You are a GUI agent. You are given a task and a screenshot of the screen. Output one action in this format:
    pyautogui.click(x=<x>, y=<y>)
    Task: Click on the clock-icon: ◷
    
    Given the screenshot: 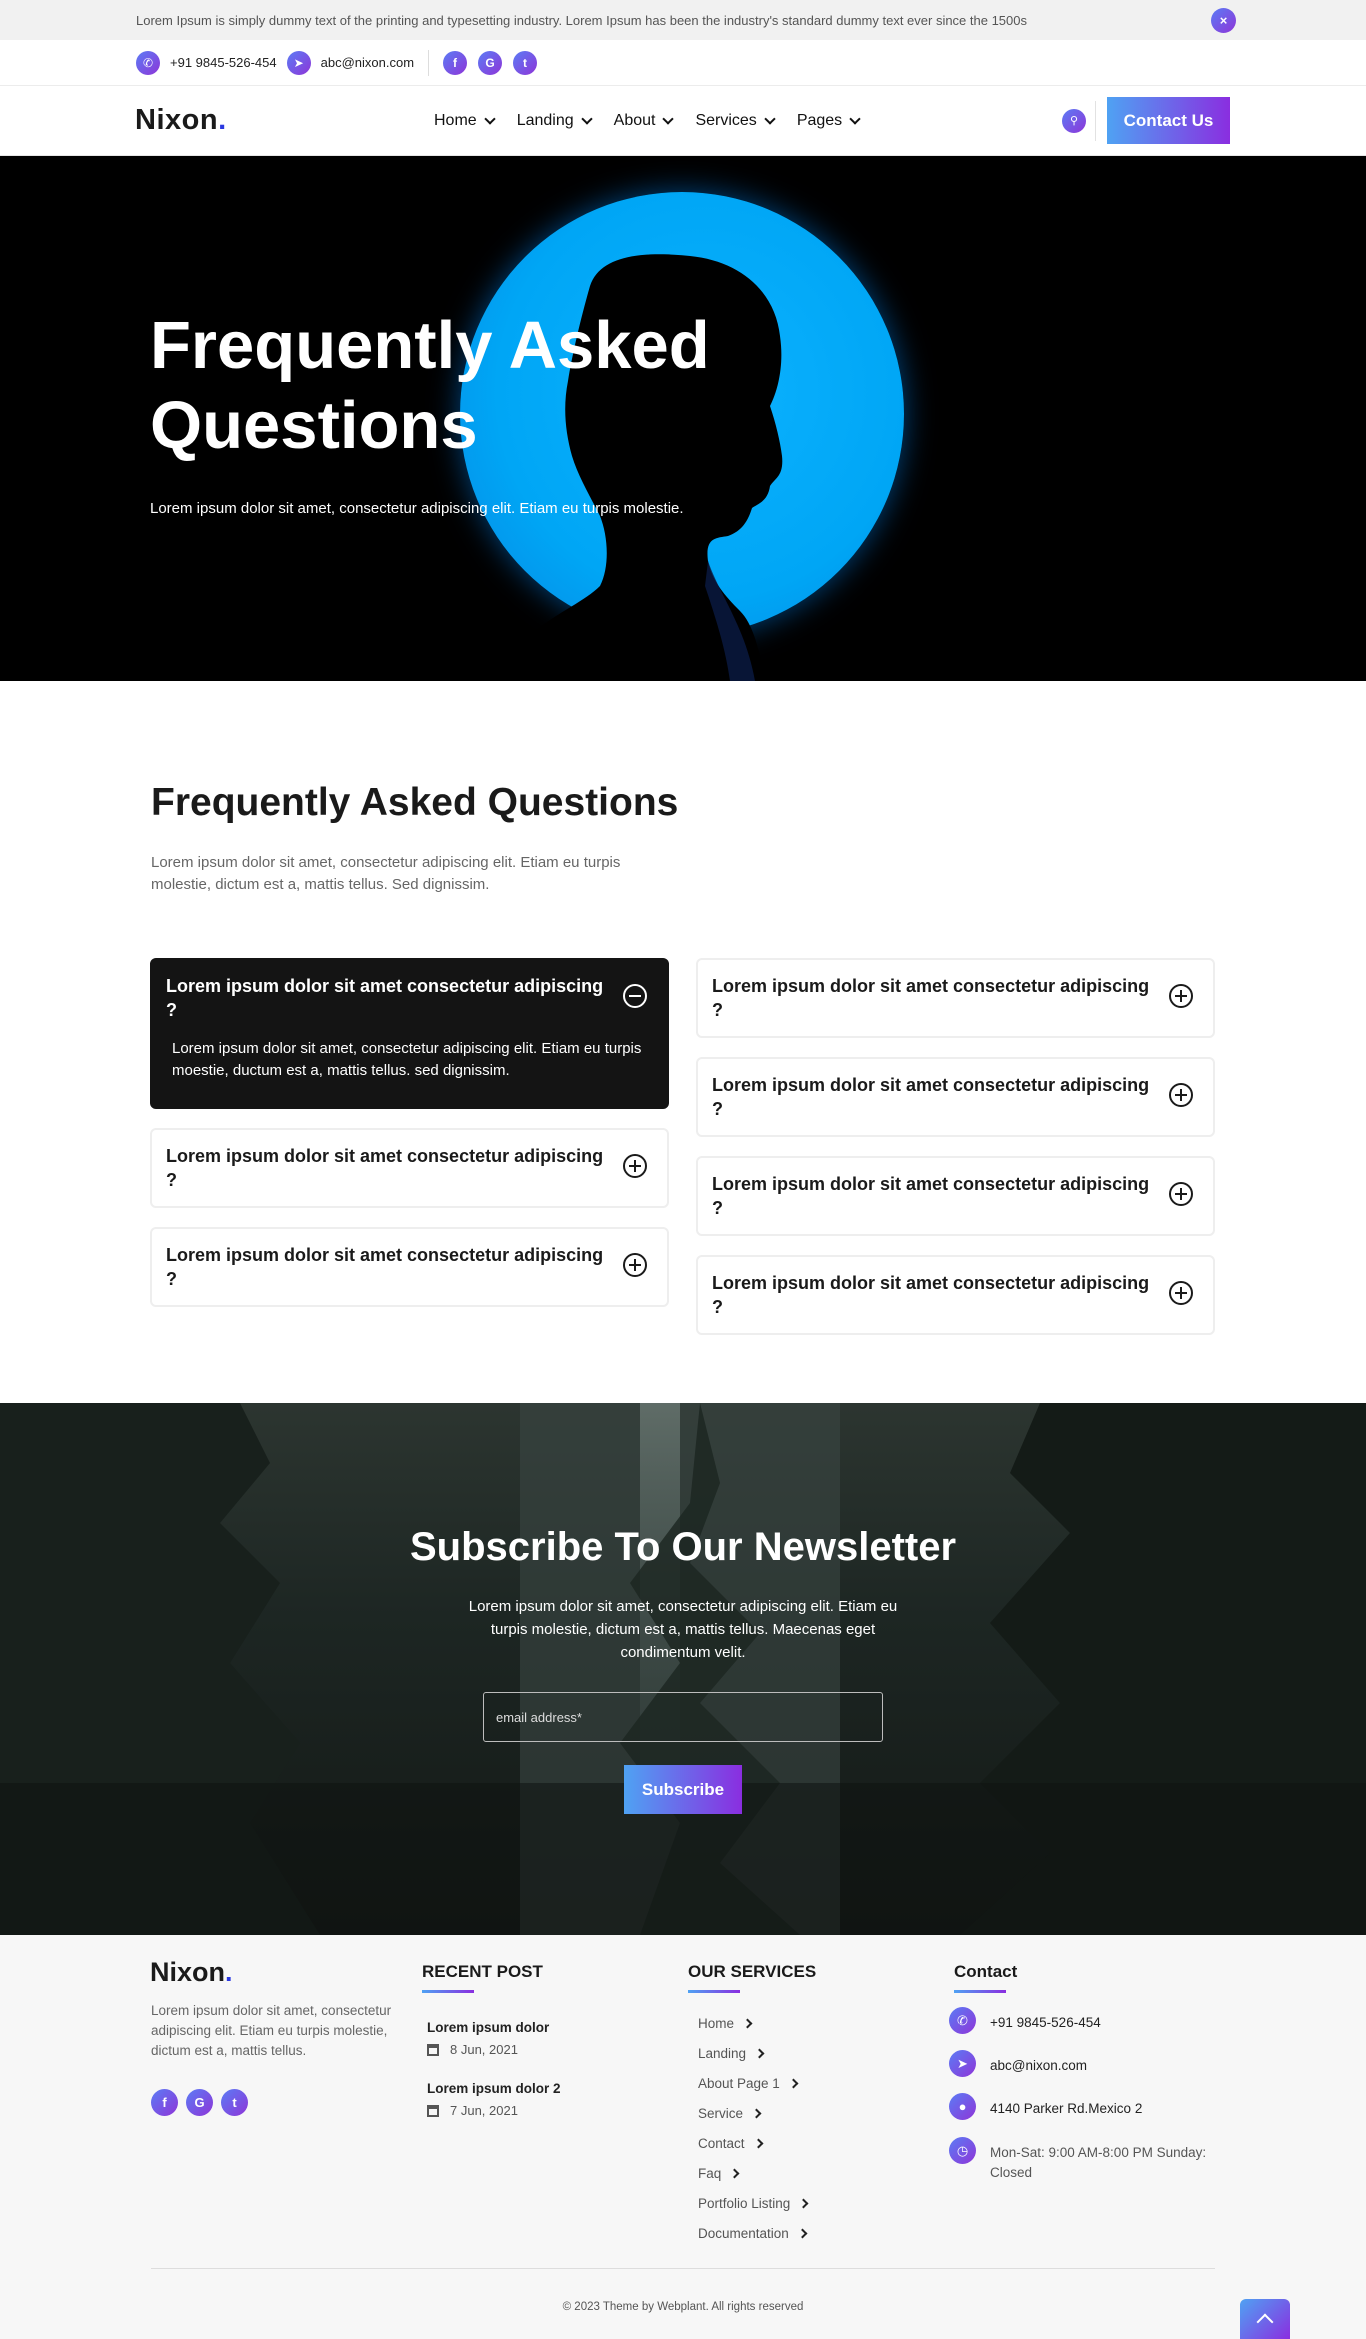 What is the action you would take?
    pyautogui.click(x=962, y=2150)
    